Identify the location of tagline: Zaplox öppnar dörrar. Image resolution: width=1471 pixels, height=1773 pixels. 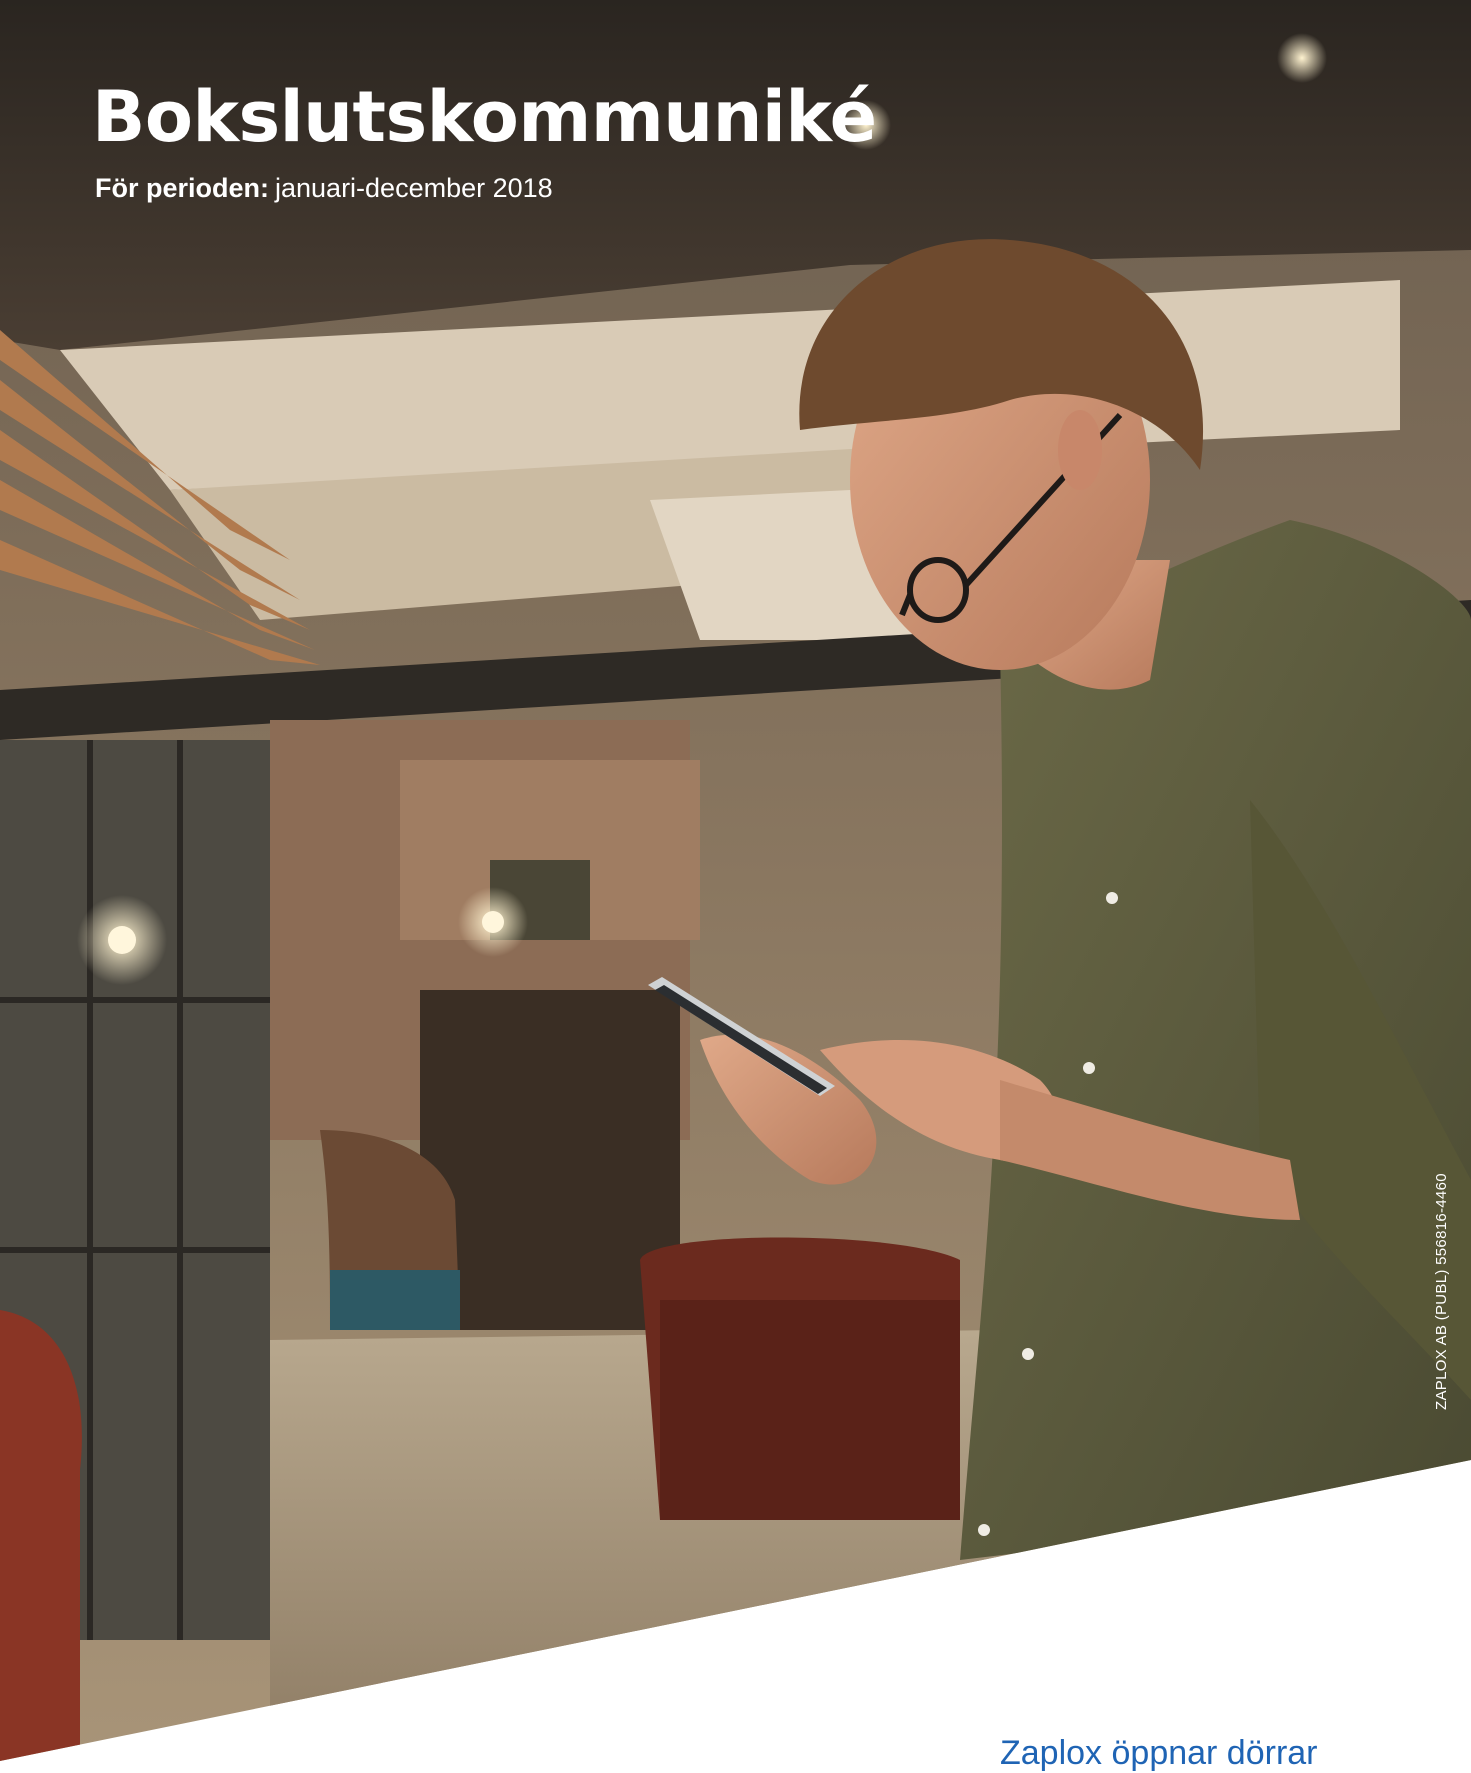
(1159, 1753).